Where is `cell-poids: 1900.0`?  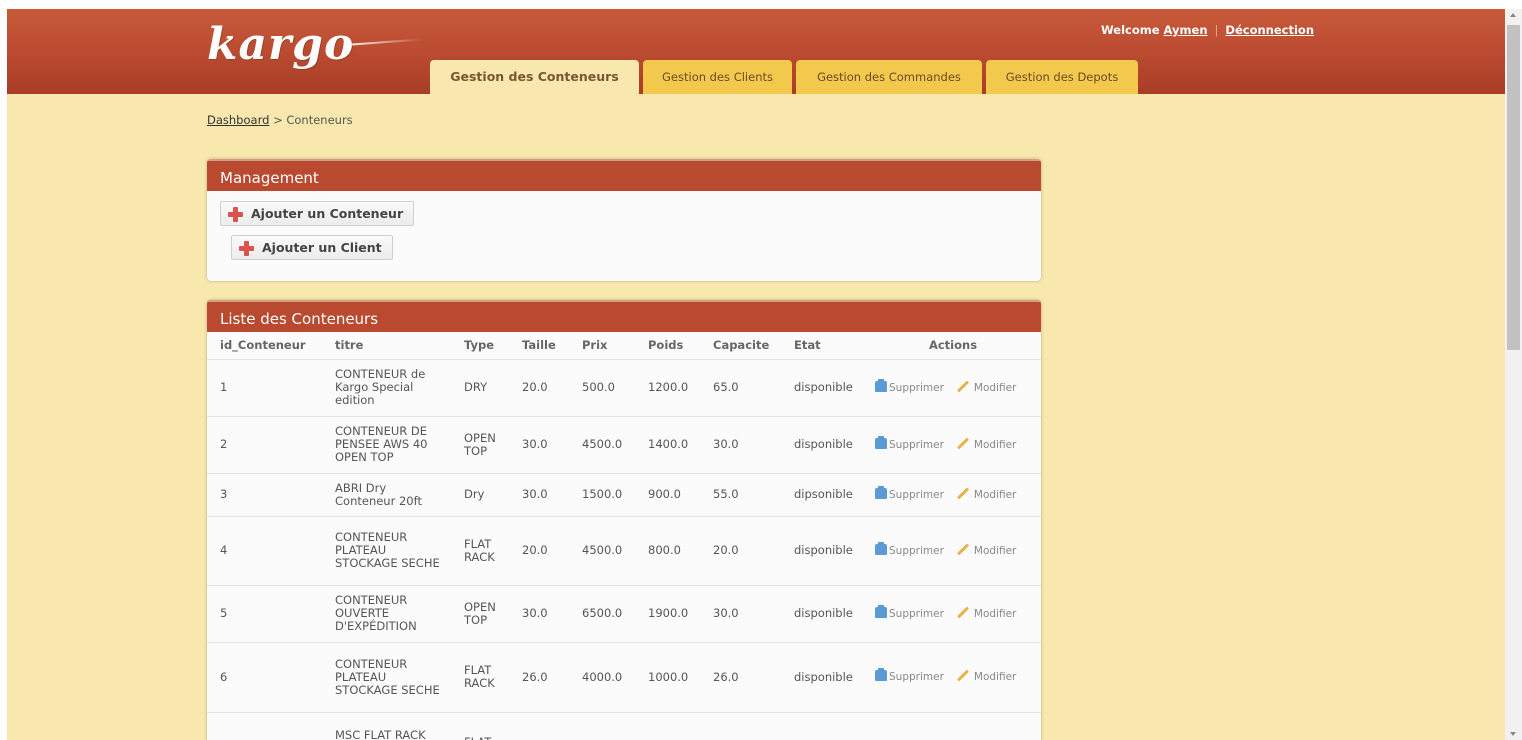 cell-poids: 1900.0 is located at coordinates (667, 614).